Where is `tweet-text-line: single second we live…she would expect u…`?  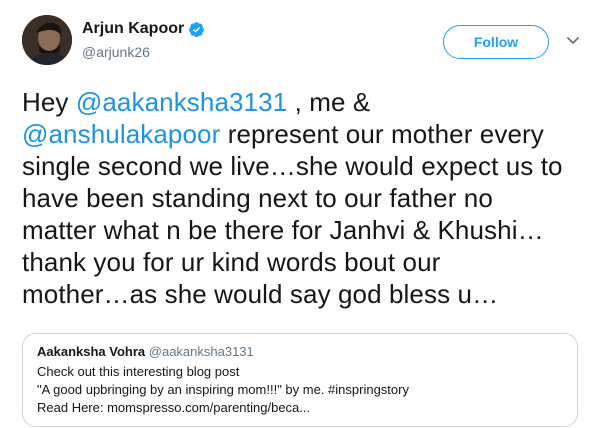 tweet-text-line: single second we live…she would expect u… is located at coordinates (302, 166).